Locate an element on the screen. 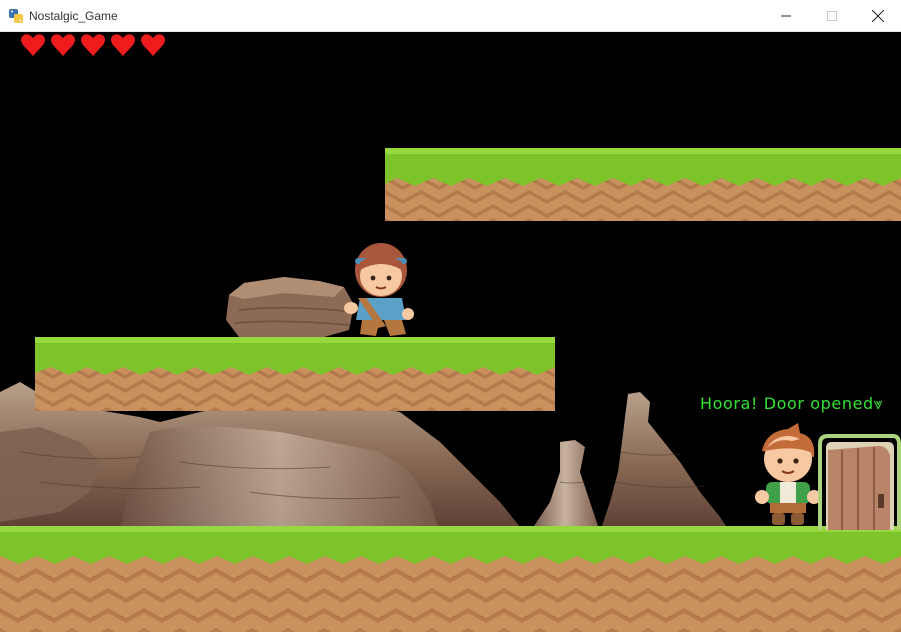  platform-upper-right-tiles is located at coordinates (643, 184).